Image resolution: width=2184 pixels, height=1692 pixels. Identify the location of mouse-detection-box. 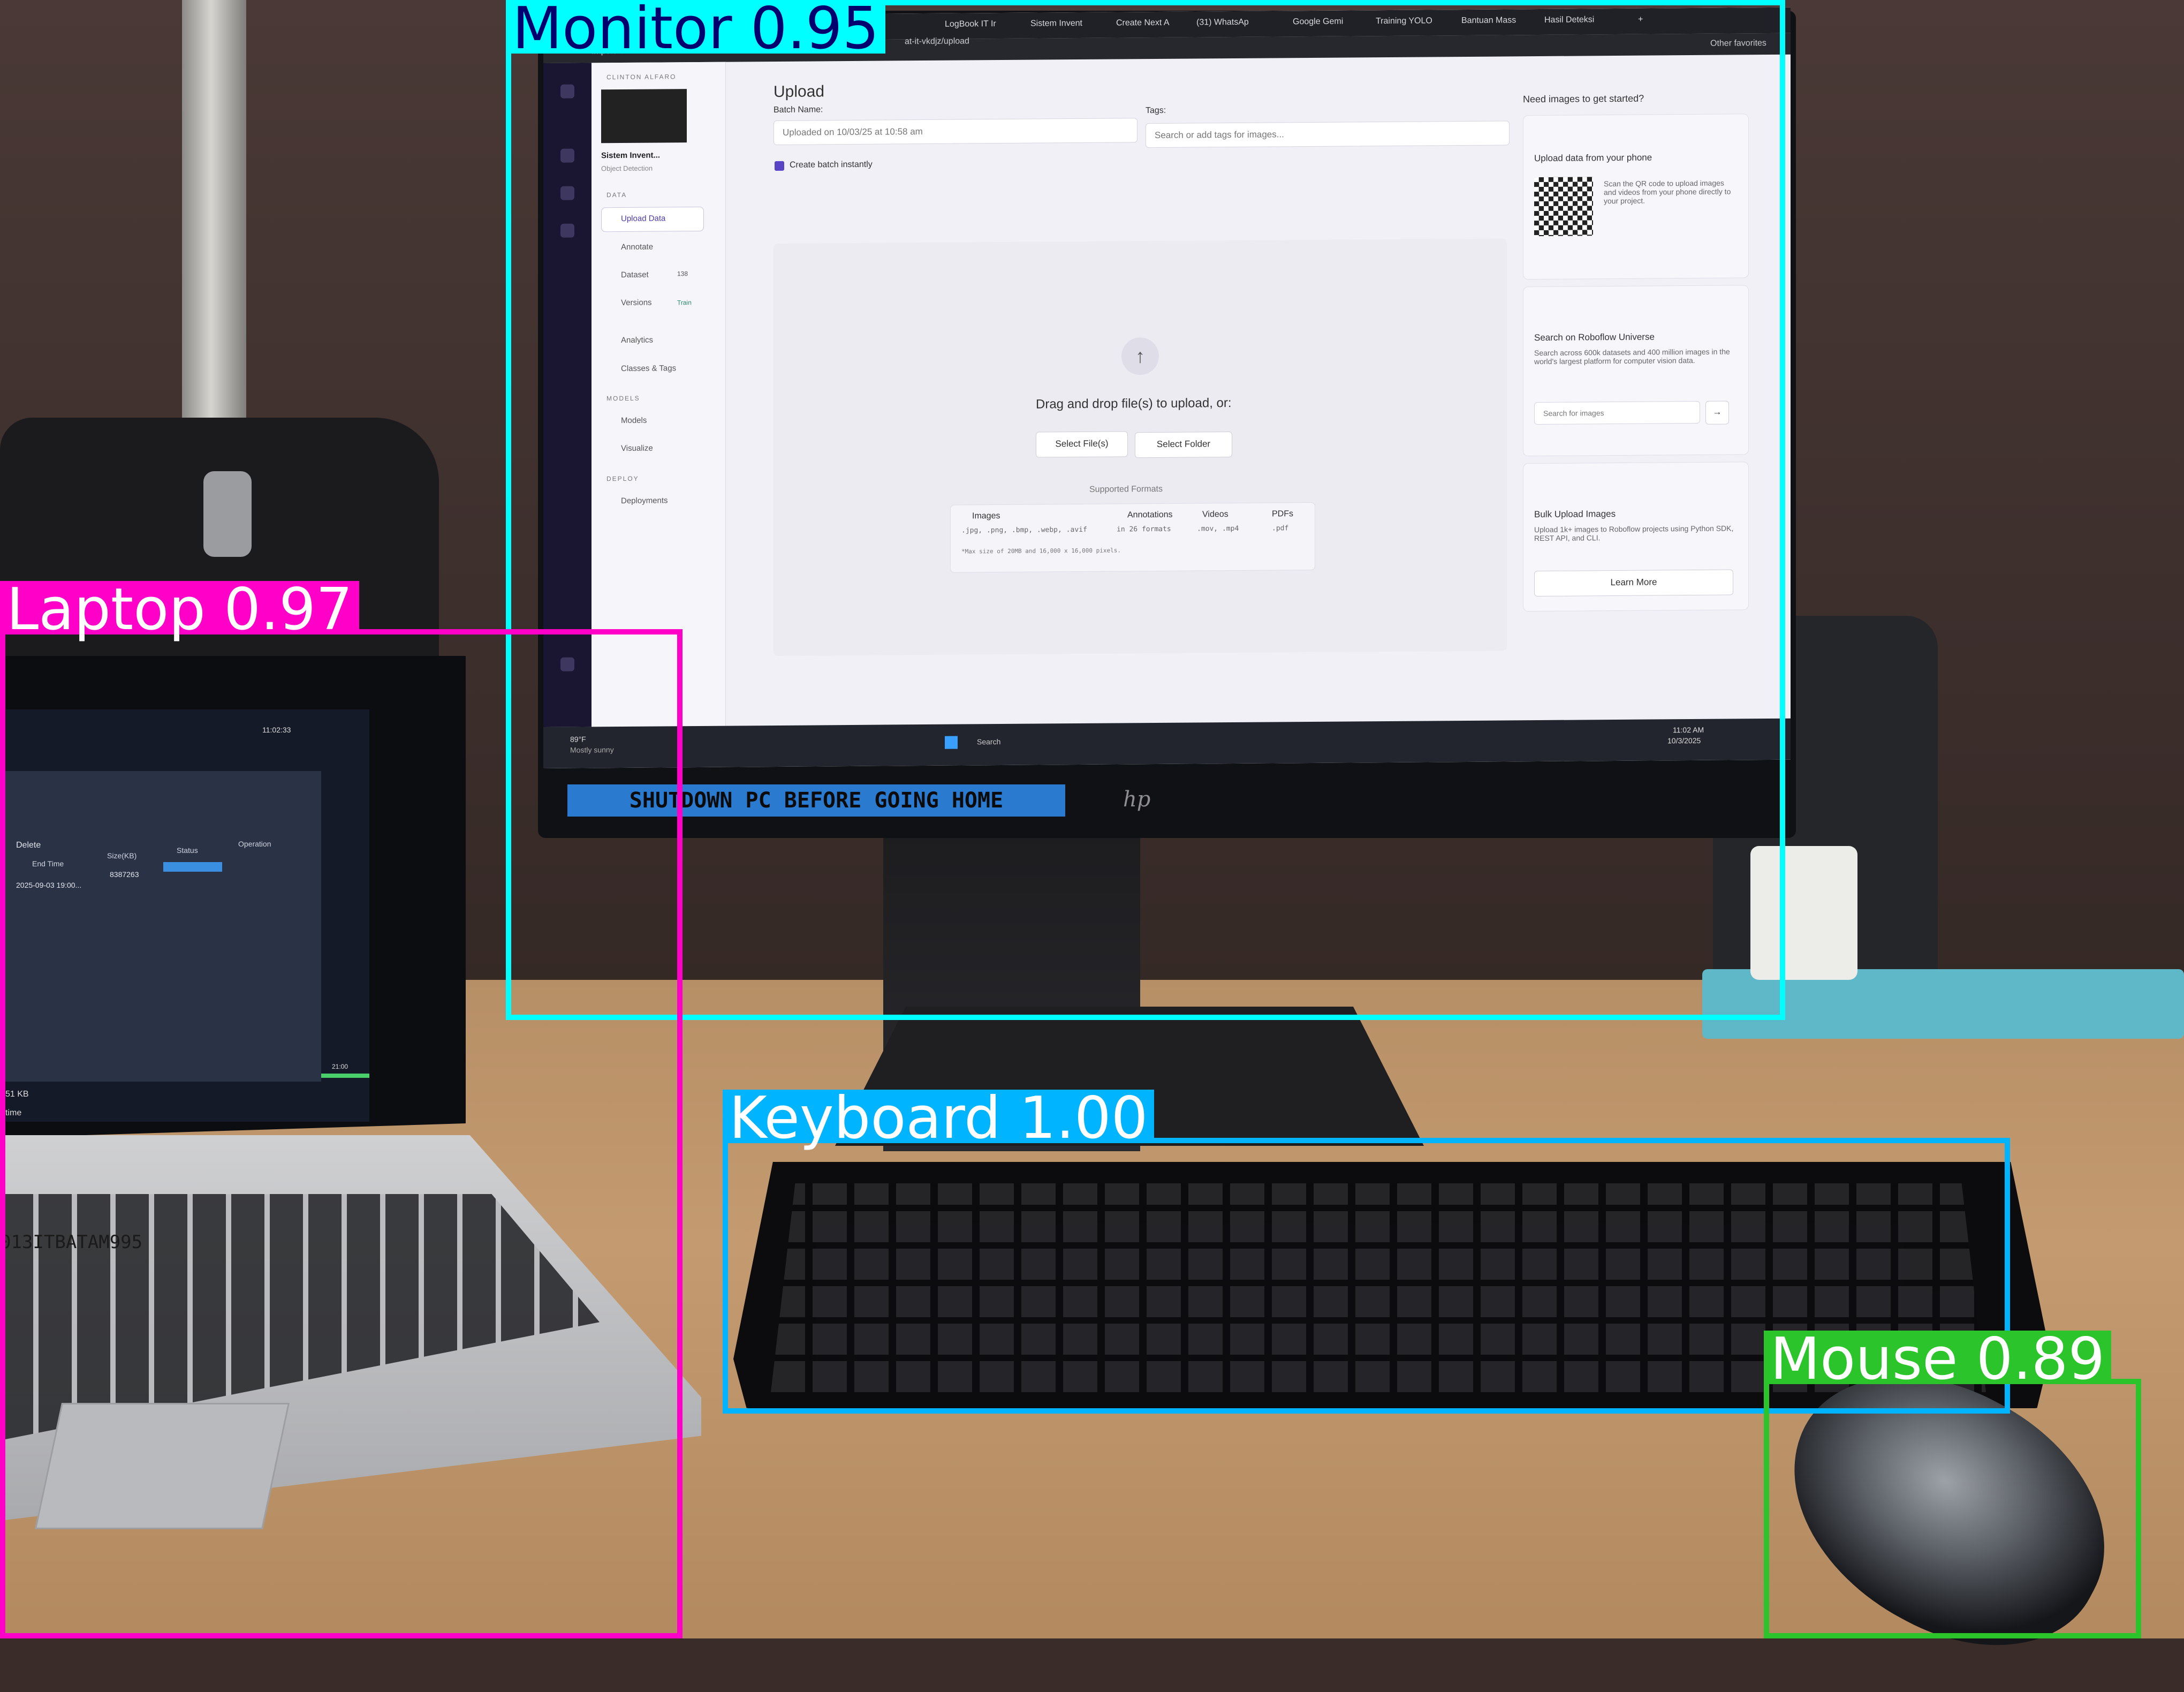
(1952, 1508).